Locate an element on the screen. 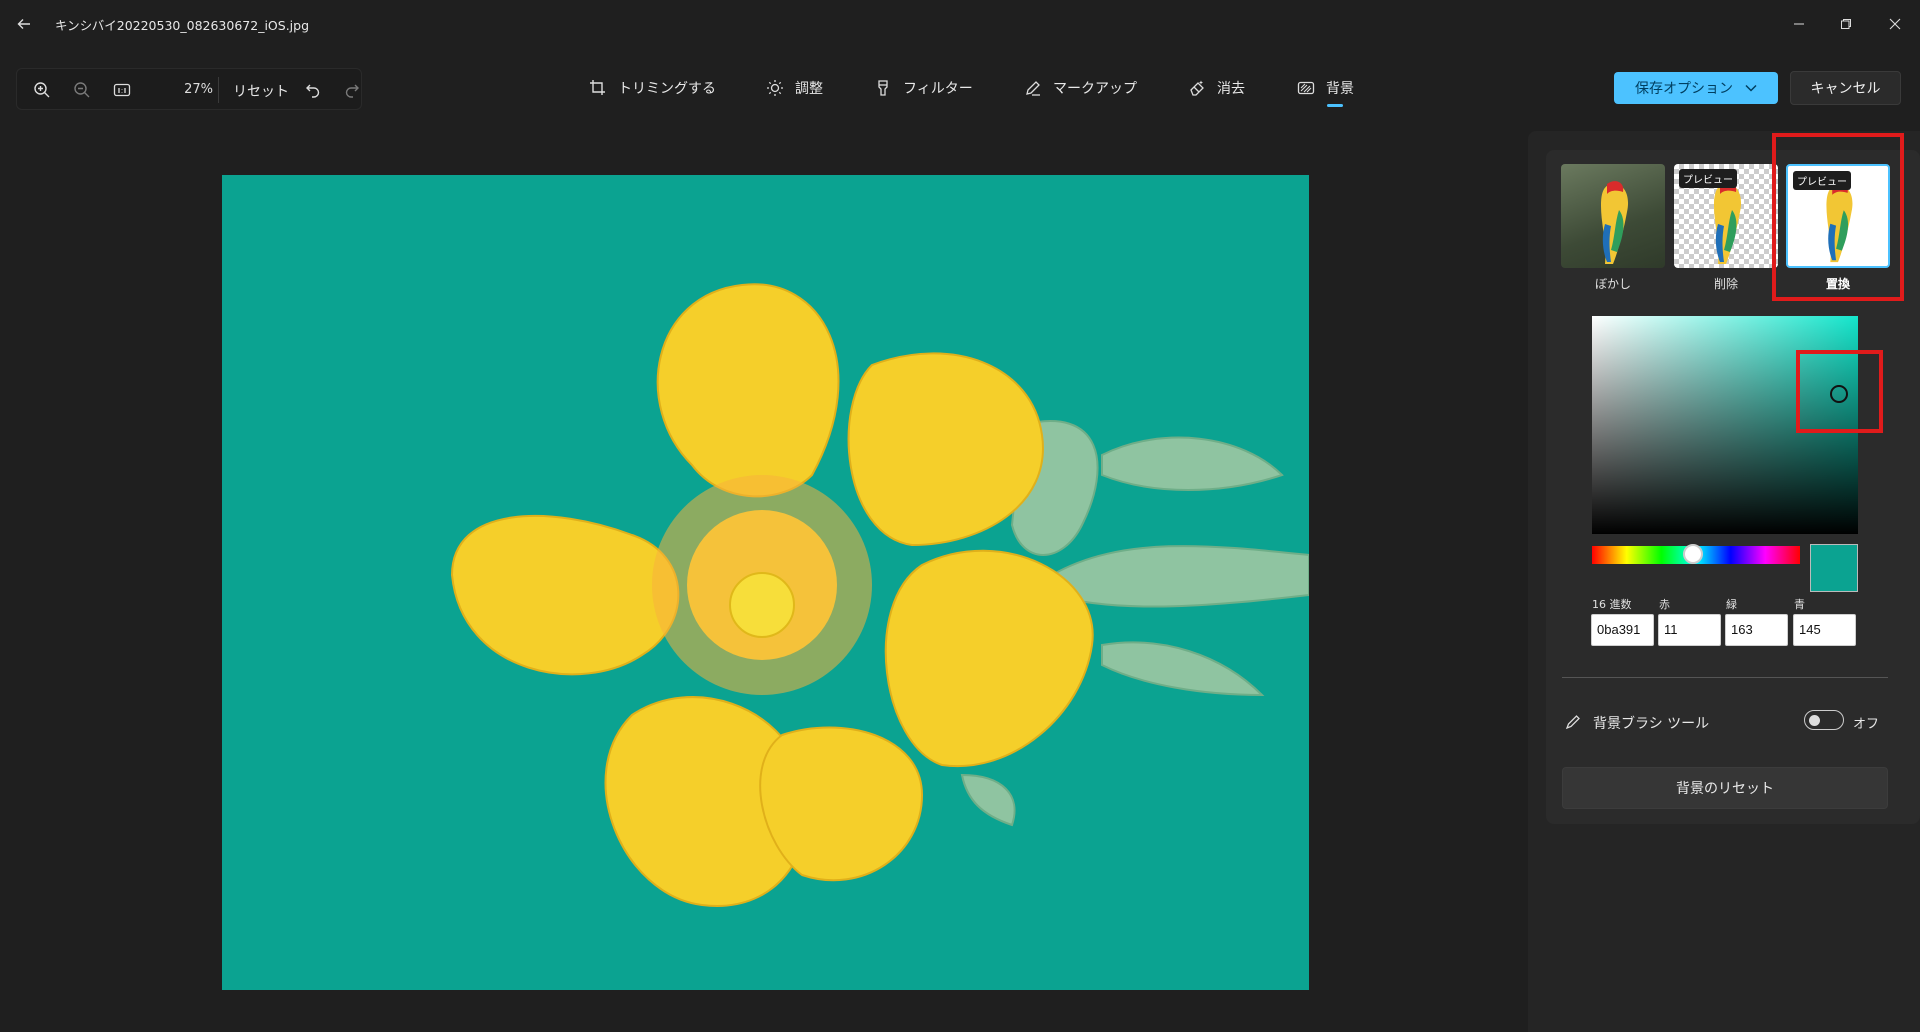  tab-erase-label: 消去 is located at coordinates (1231, 89).